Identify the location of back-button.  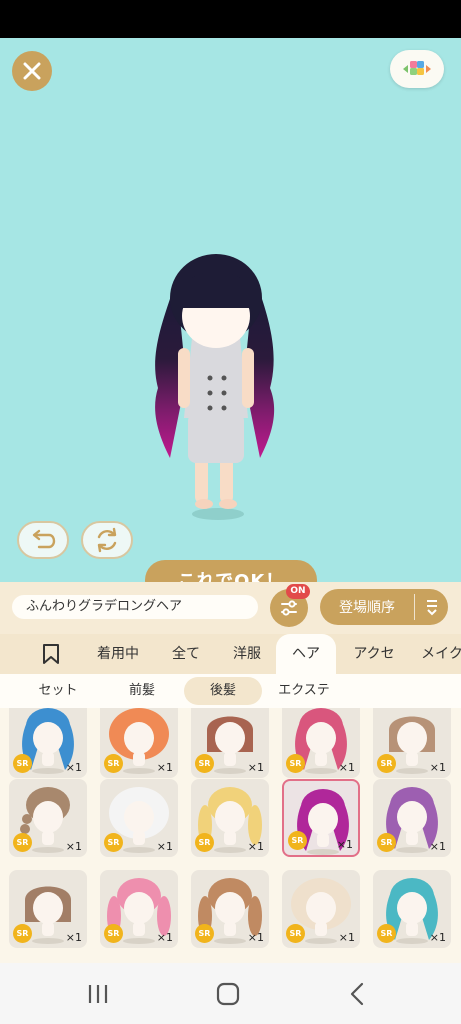
(358, 996).